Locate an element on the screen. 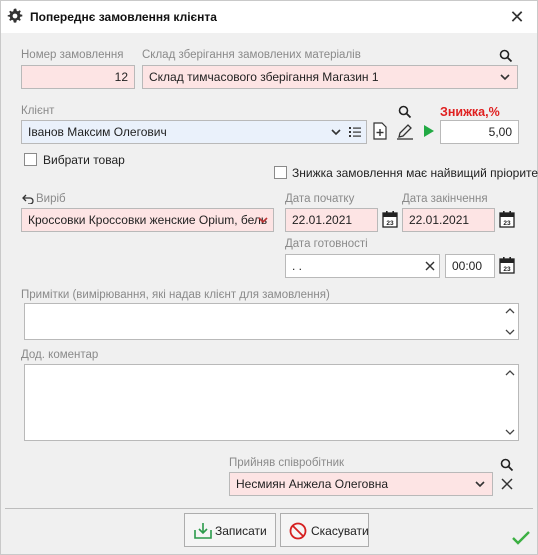 The height and width of the screenshot is (555, 538). save-icon is located at coordinates (203, 531).